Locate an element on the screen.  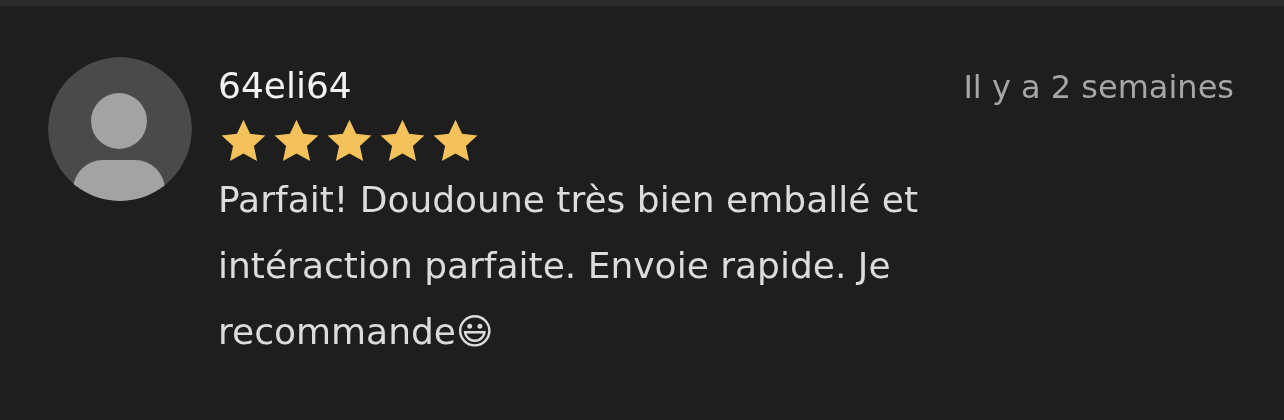
author-name: 64eli64 is located at coordinates (285, 85).